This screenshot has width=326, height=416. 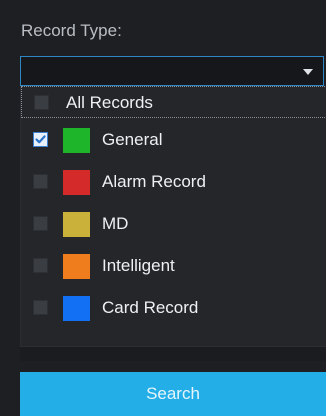 What do you see at coordinates (40, 265) in the screenshot?
I see `checkbox-intelligent` at bounding box center [40, 265].